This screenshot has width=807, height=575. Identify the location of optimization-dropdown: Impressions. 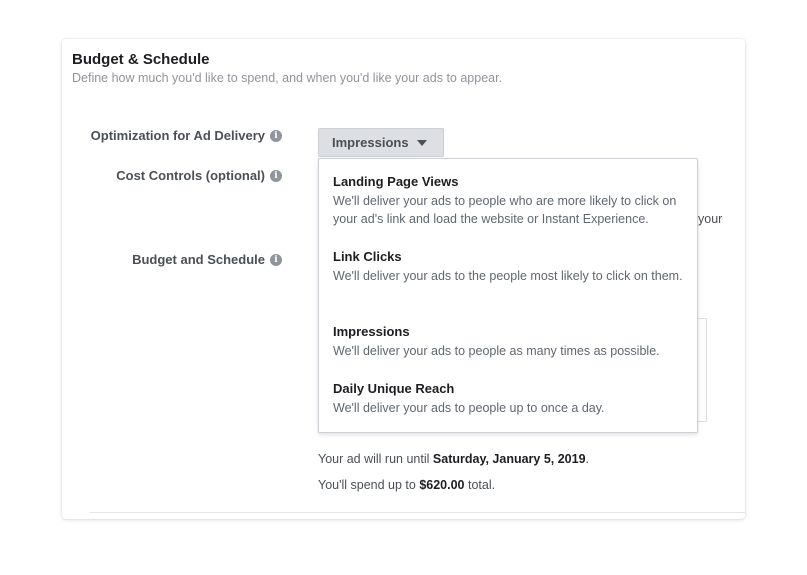
(381, 142).